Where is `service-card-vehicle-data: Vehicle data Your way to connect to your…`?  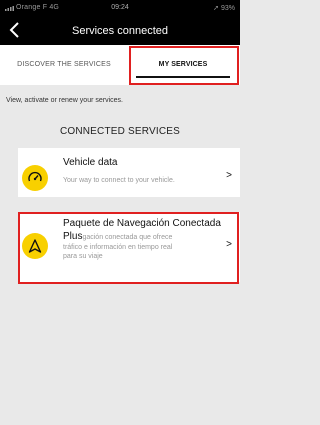
service-card-vehicle-data: Vehicle data Your way to connect to your… is located at coordinates (129, 172).